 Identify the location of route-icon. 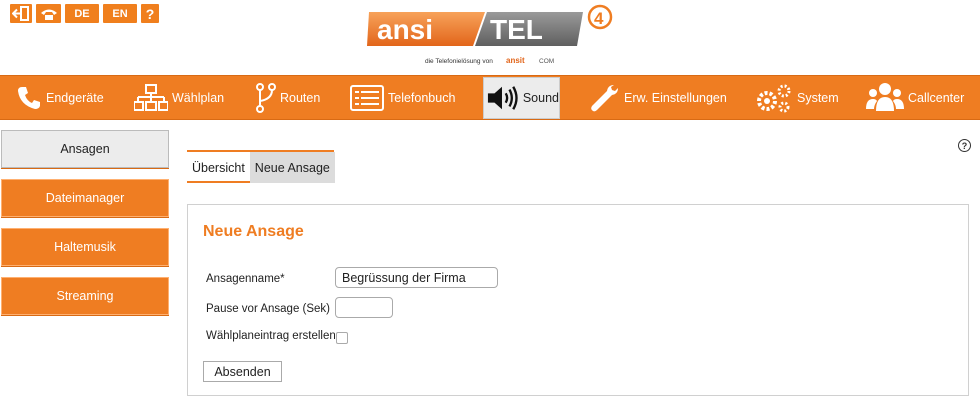
(266, 97).